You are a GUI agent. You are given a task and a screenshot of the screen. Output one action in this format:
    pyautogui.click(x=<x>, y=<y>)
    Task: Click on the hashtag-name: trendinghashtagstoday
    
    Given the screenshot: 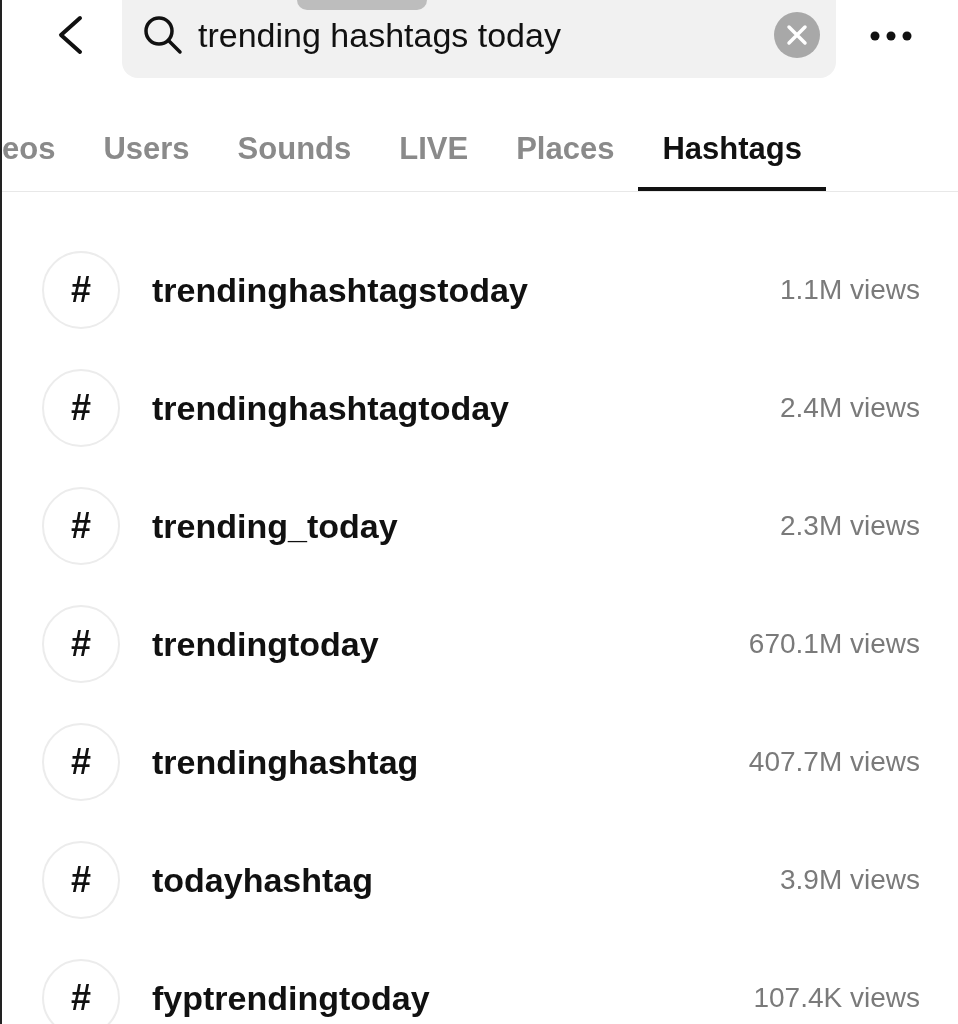 What is the action you would take?
    pyautogui.click(x=466, y=290)
    